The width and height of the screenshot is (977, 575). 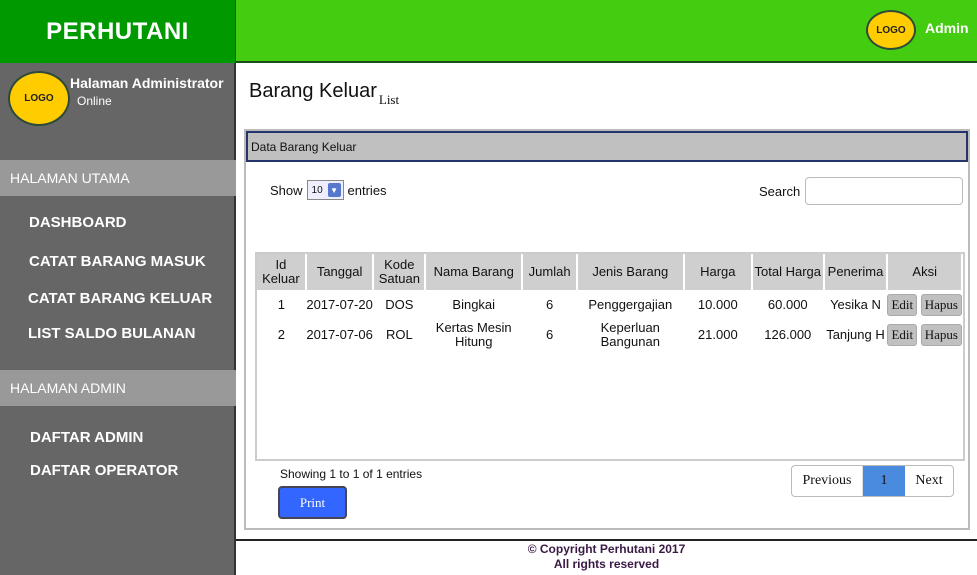 I want to click on pagination: Previous 1 Next, so click(x=872, y=481).